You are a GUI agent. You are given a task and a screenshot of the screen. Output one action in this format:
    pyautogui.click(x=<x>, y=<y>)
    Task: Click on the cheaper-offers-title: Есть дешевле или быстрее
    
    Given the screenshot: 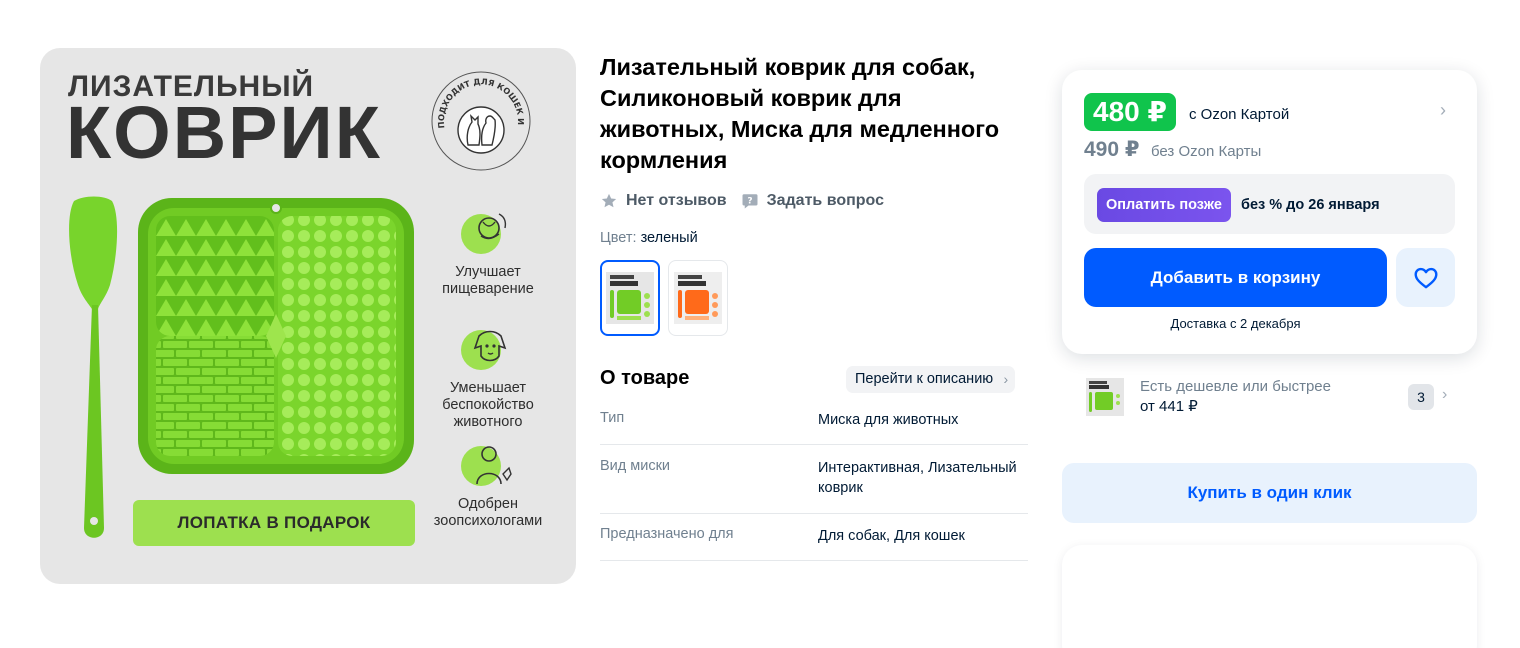 What is the action you would take?
    pyautogui.click(x=1235, y=386)
    